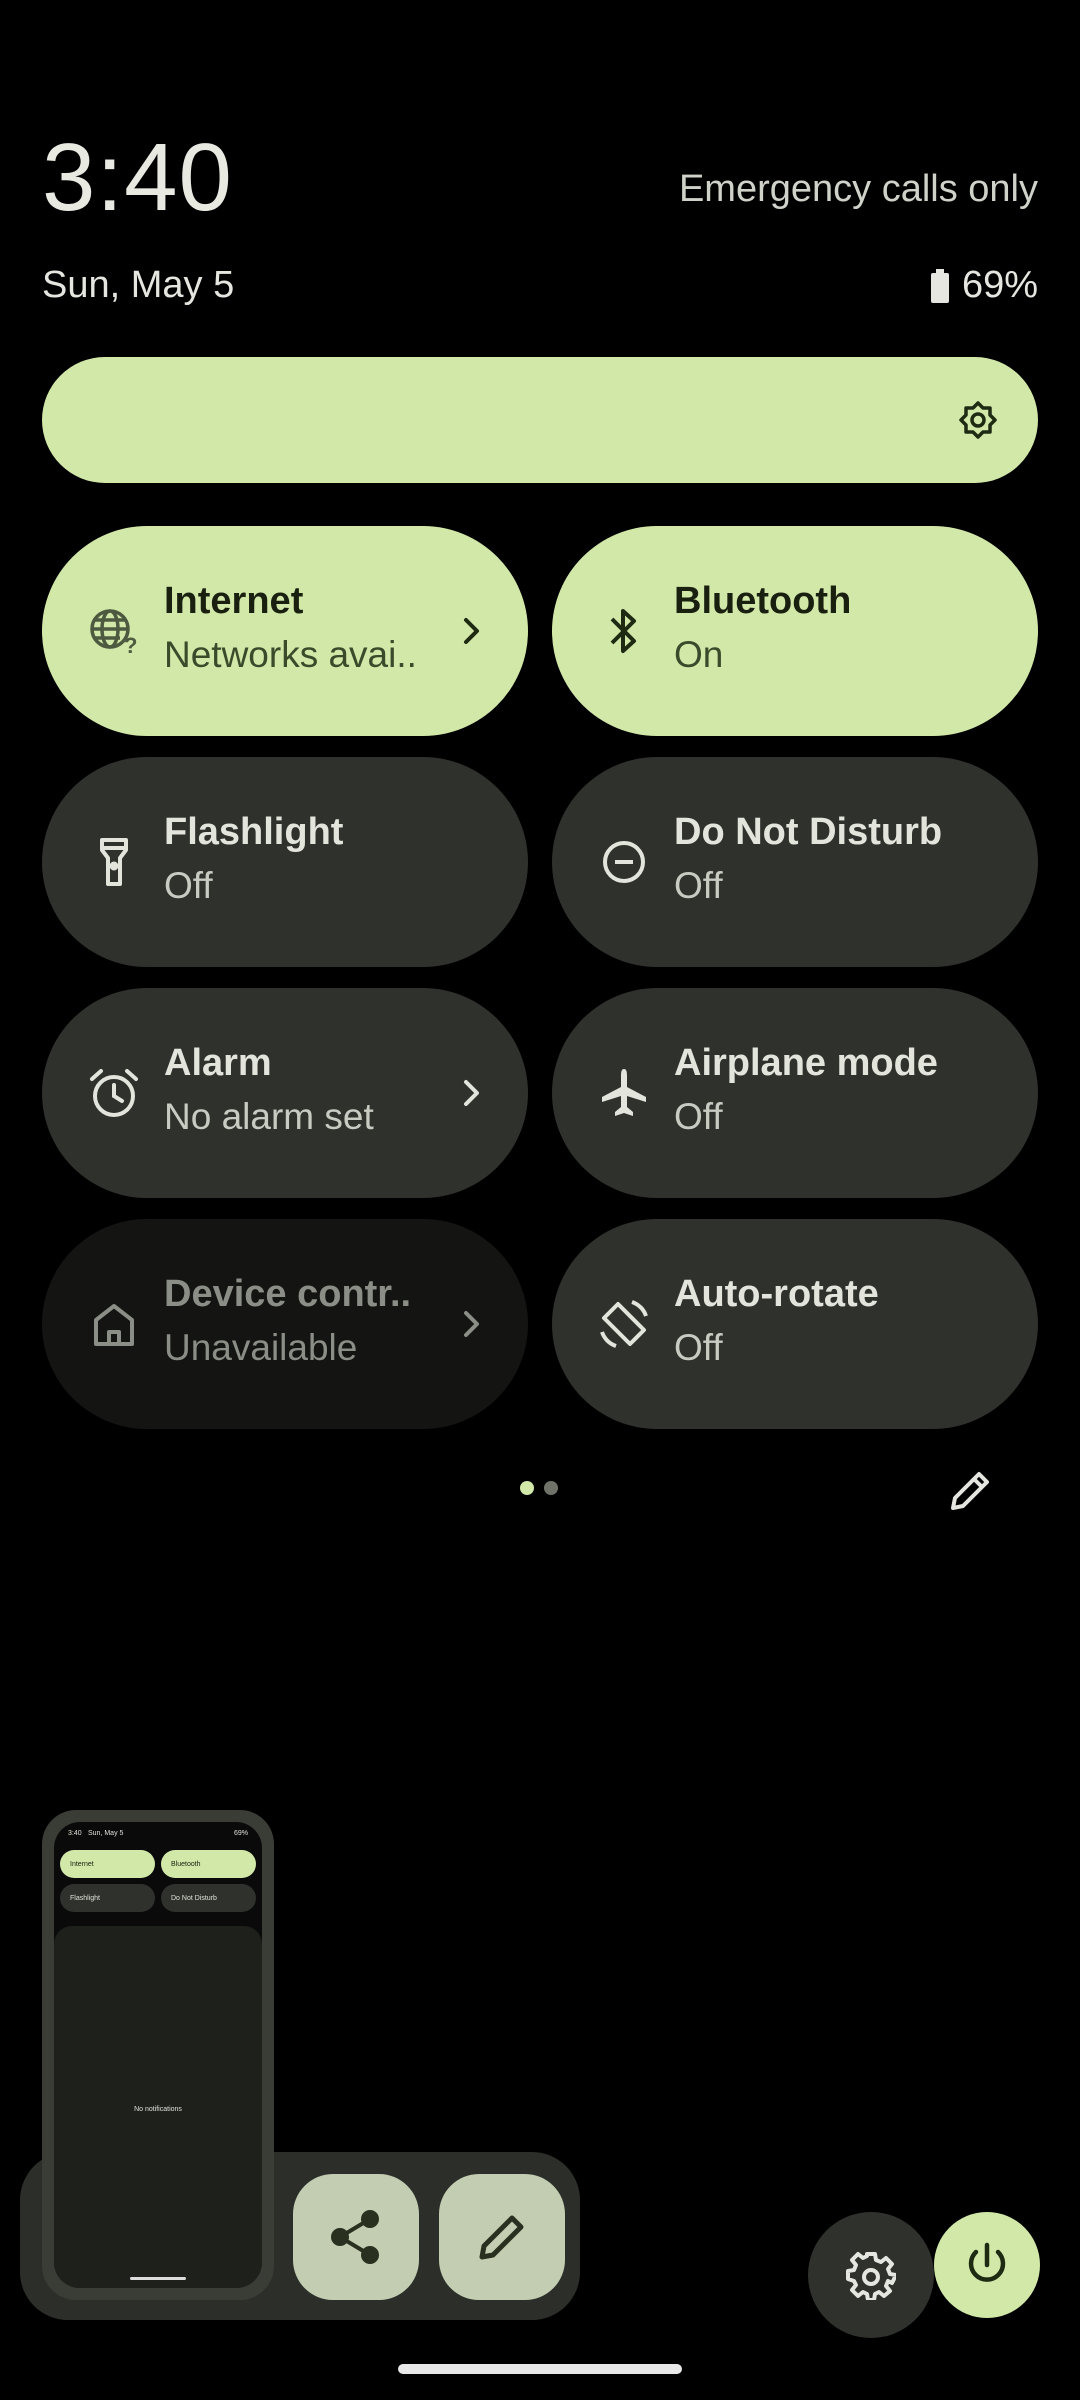  What do you see at coordinates (776, 1294) in the screenshot?
I see `tile-title: Auto-rotate` at bounding box center [776, 1294].